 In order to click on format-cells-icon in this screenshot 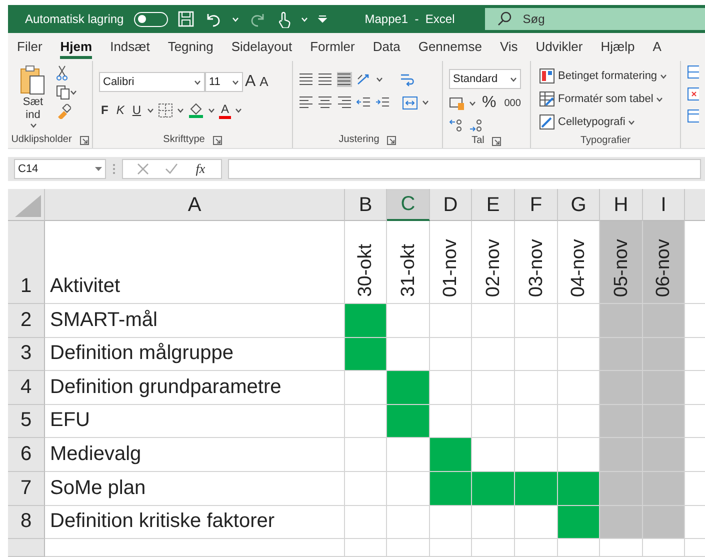, I will do `click(693, 116)`.